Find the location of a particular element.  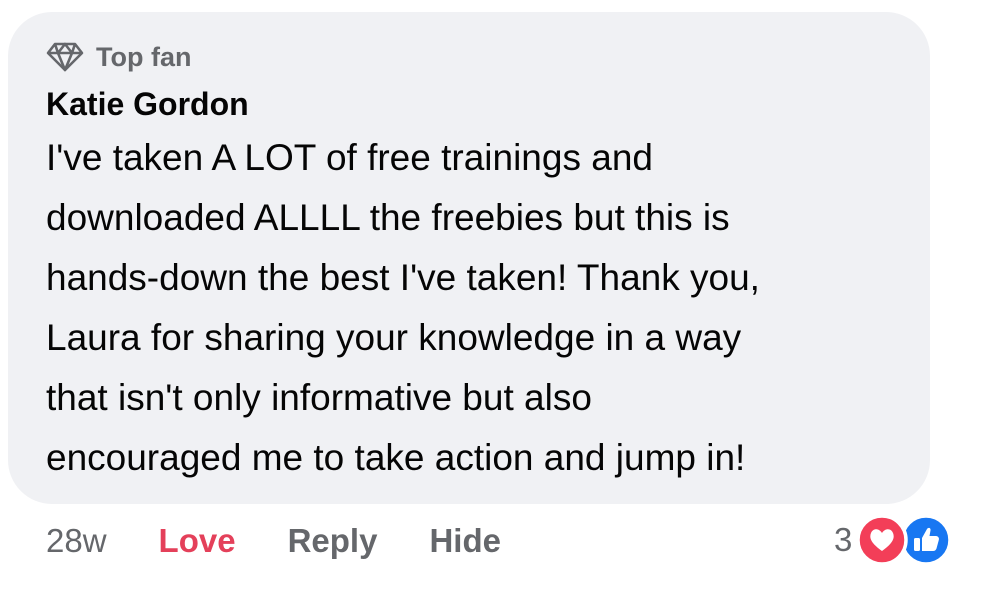

love-button: Love is located at coordinates (197, 541).